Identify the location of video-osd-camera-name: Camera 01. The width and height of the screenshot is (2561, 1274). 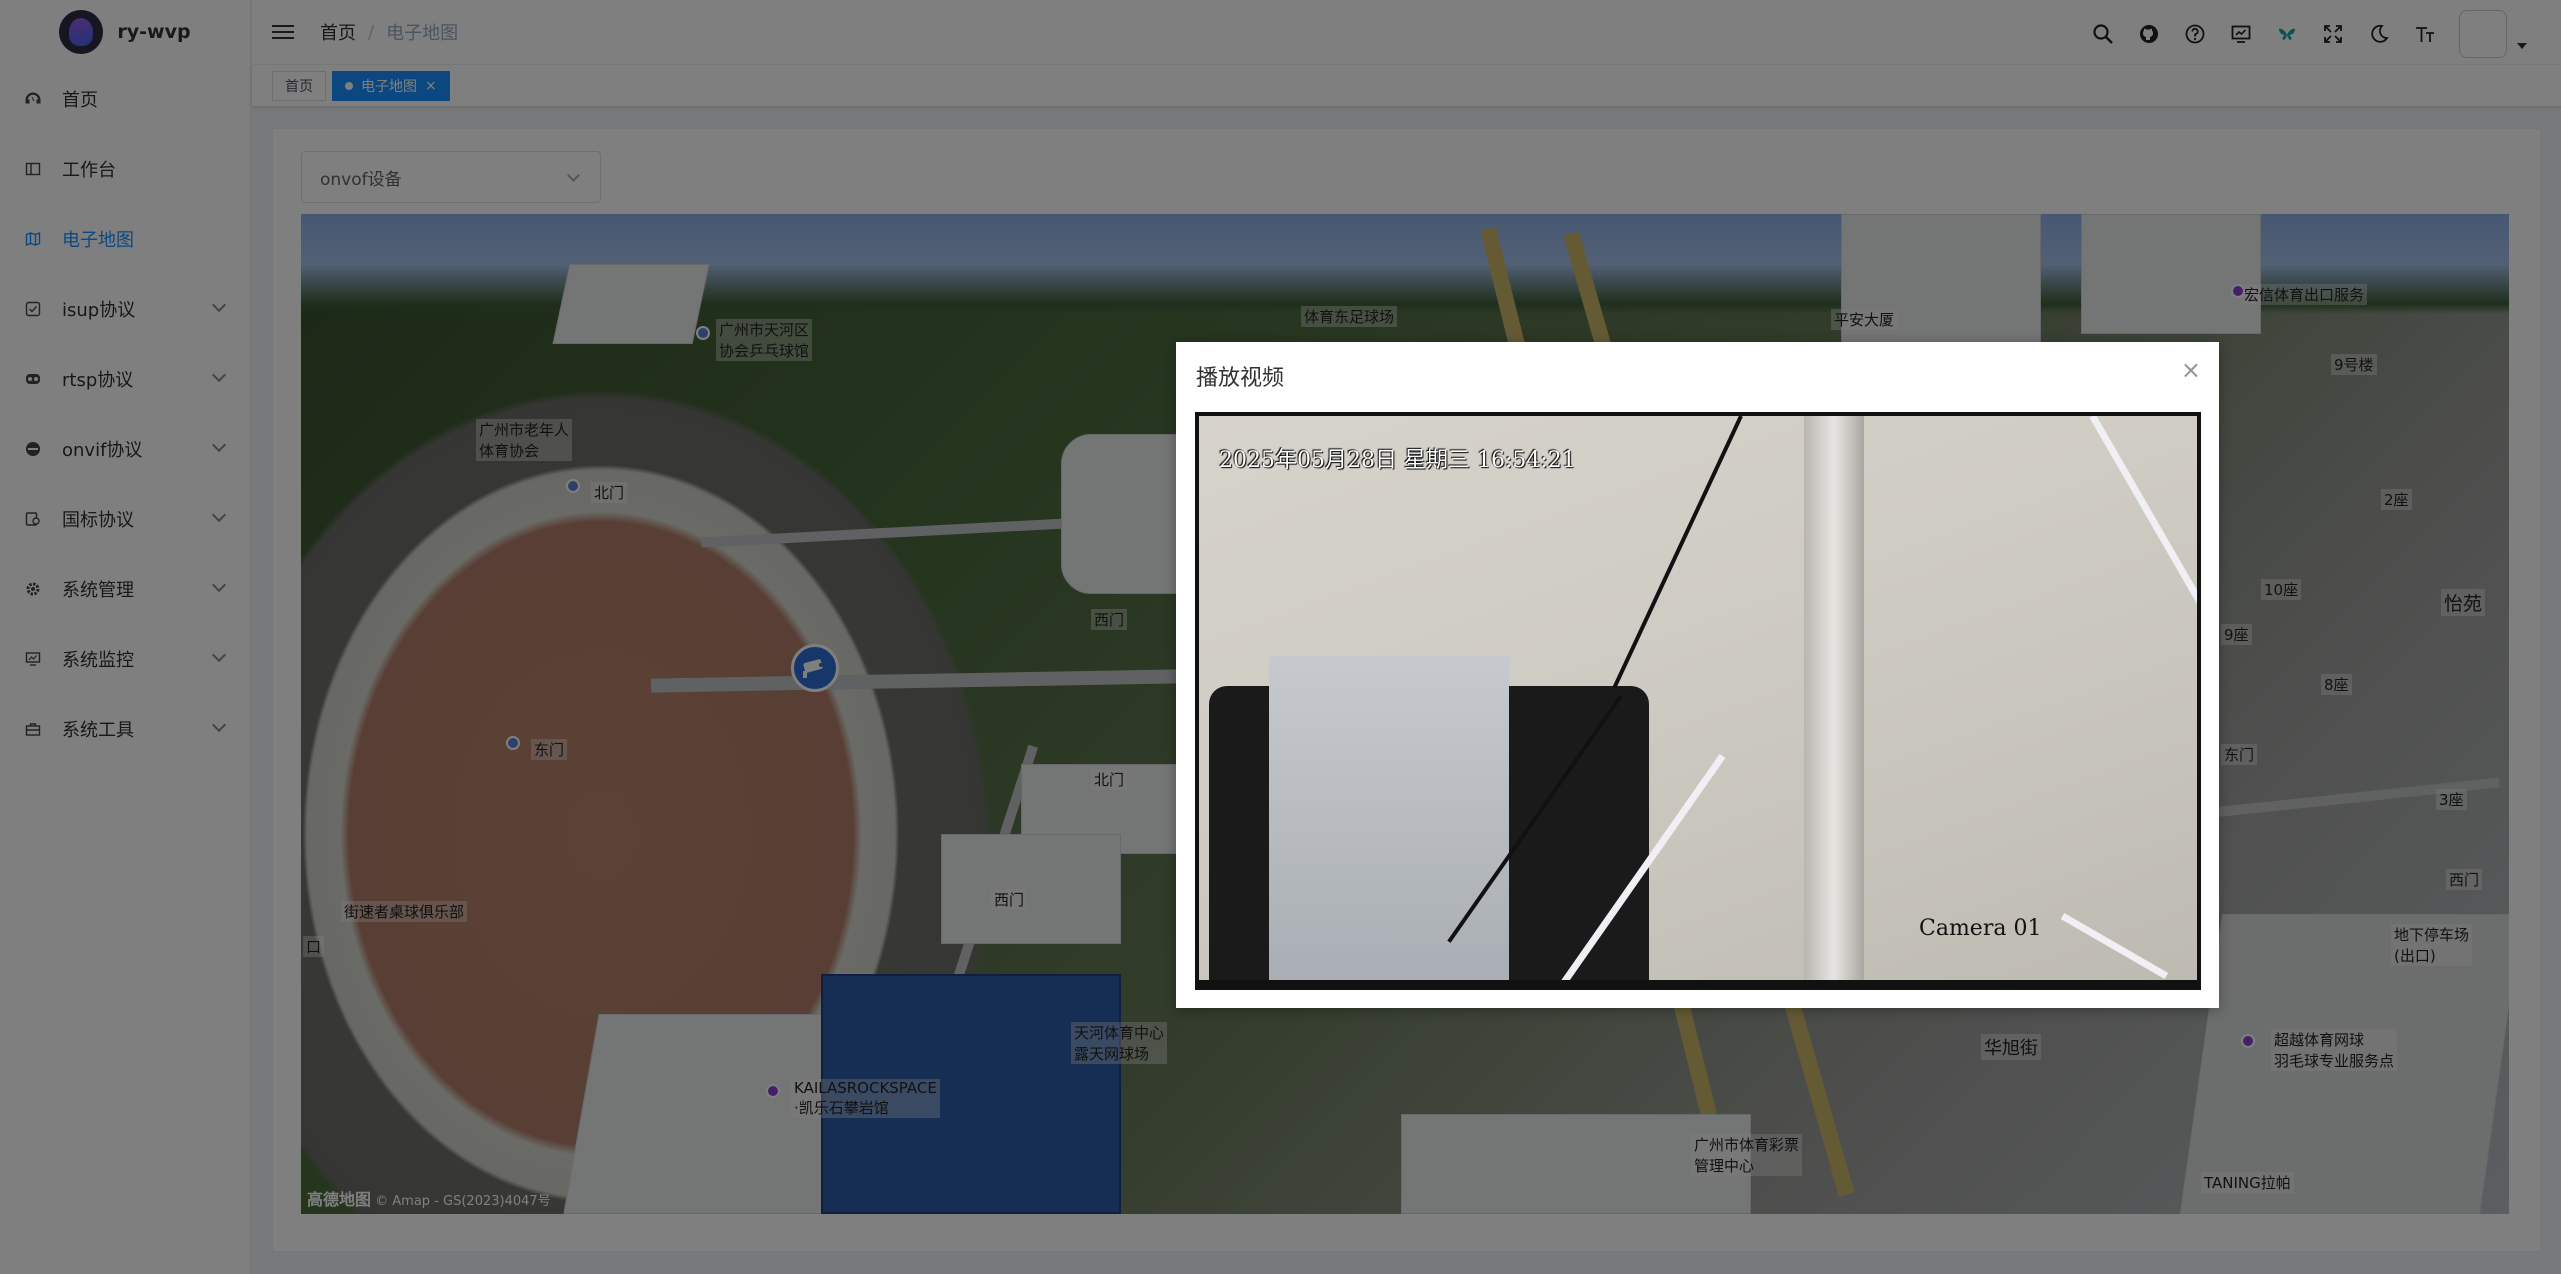
(1980, 928).